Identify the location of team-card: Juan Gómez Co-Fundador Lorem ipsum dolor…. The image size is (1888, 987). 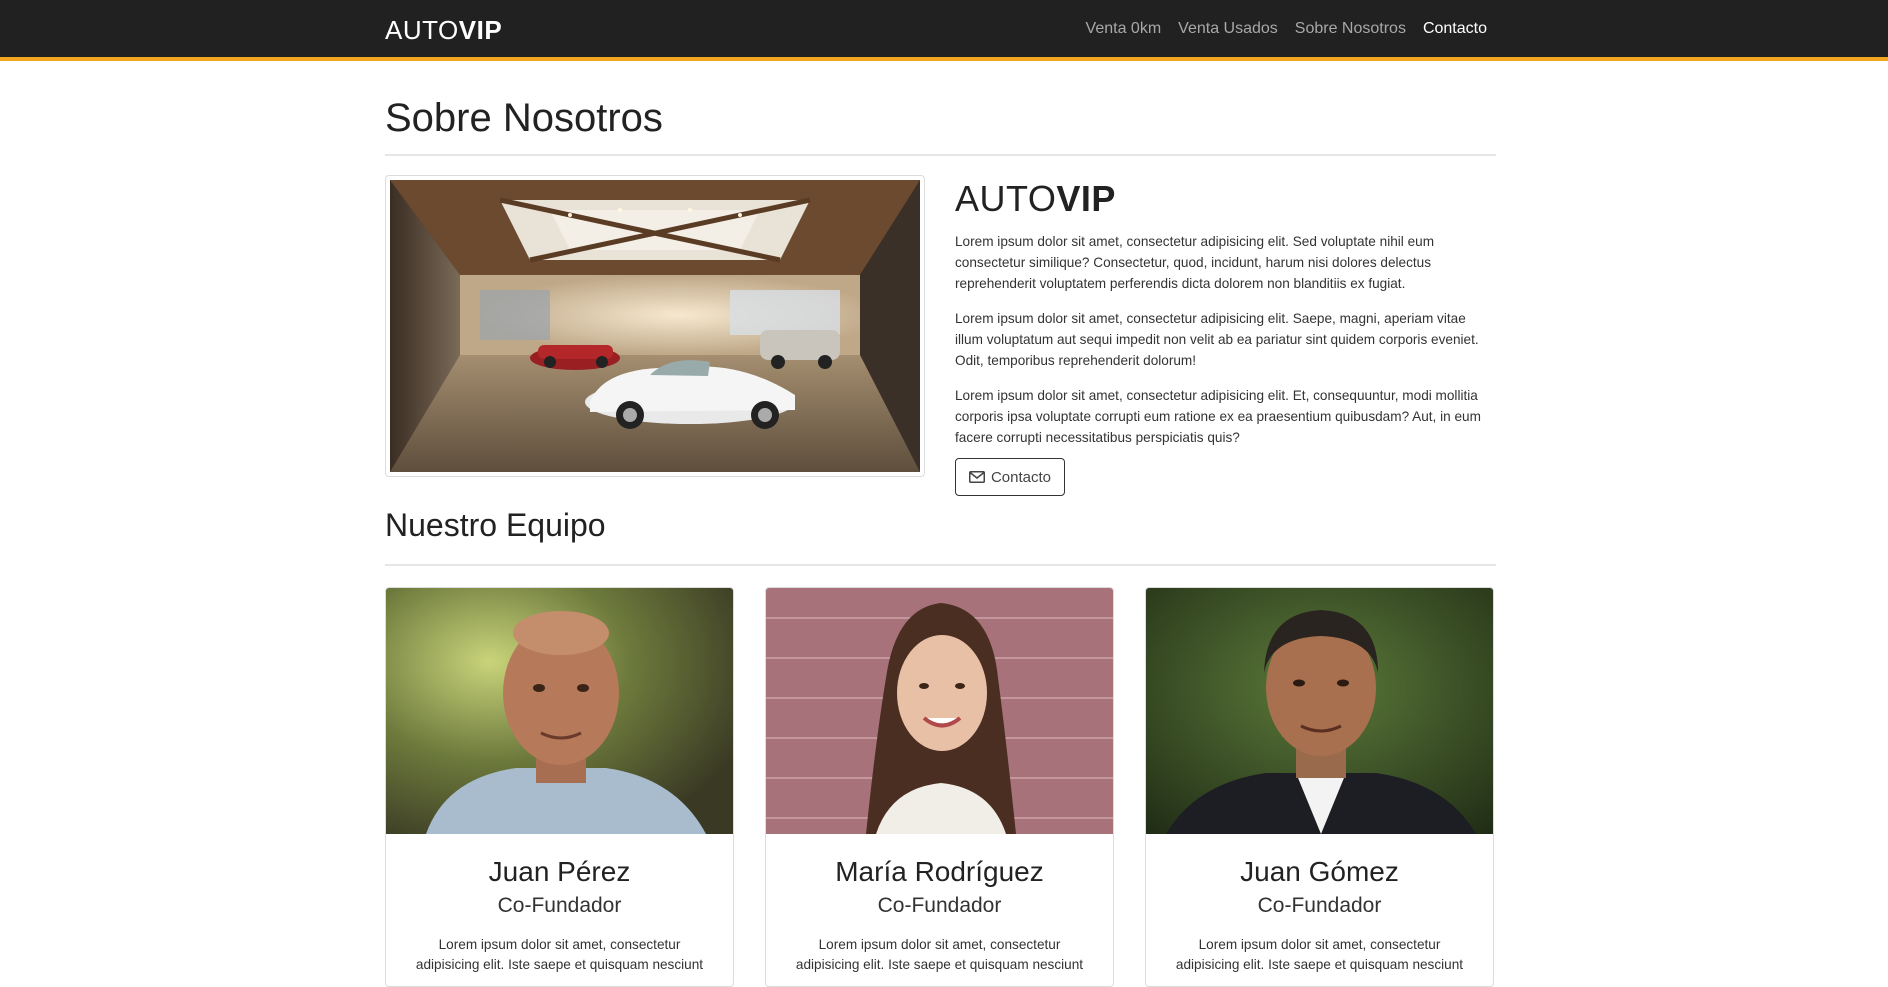
(1319, 787).